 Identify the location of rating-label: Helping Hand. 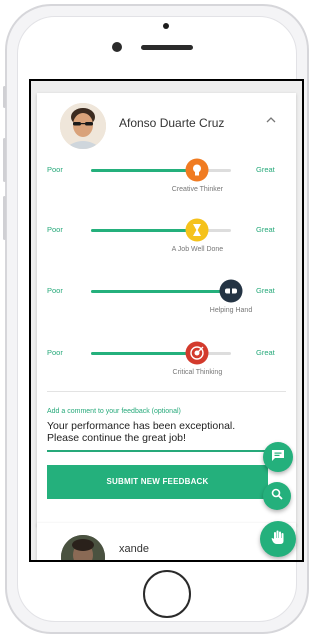
(231, 310).